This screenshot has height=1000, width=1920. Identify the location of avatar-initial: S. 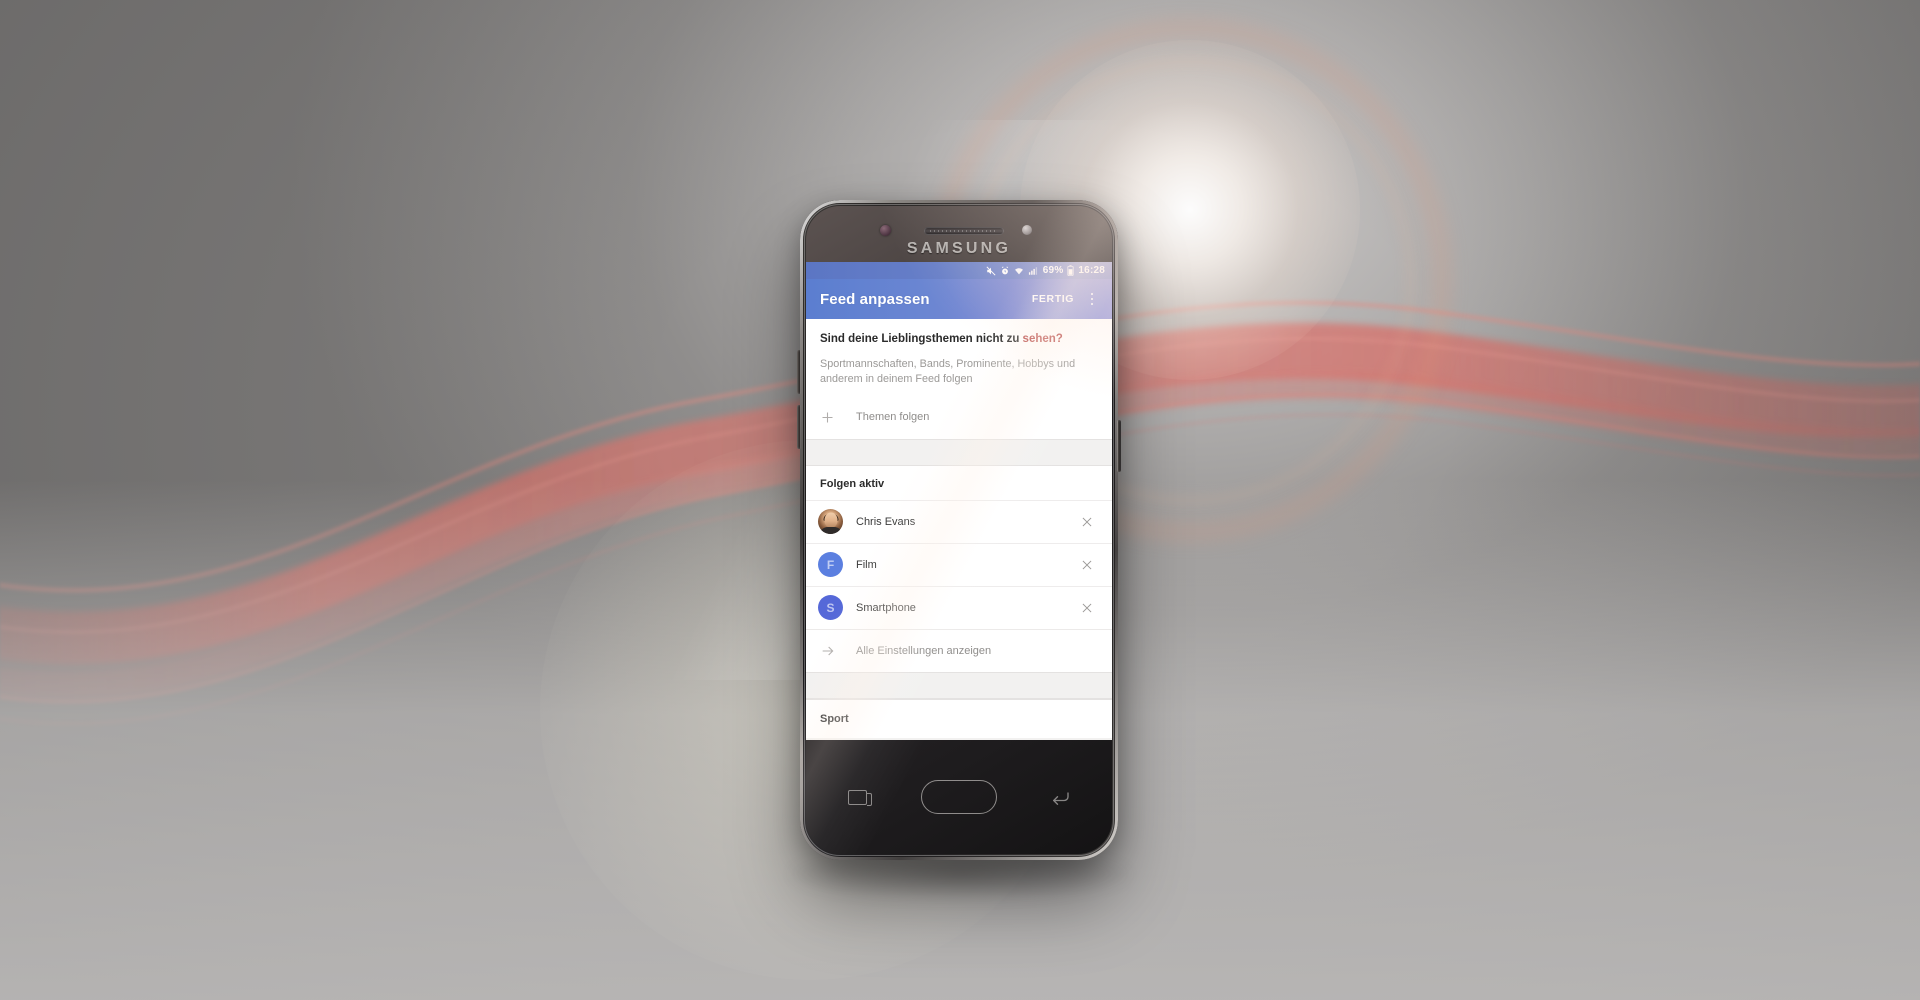
(830, 607).